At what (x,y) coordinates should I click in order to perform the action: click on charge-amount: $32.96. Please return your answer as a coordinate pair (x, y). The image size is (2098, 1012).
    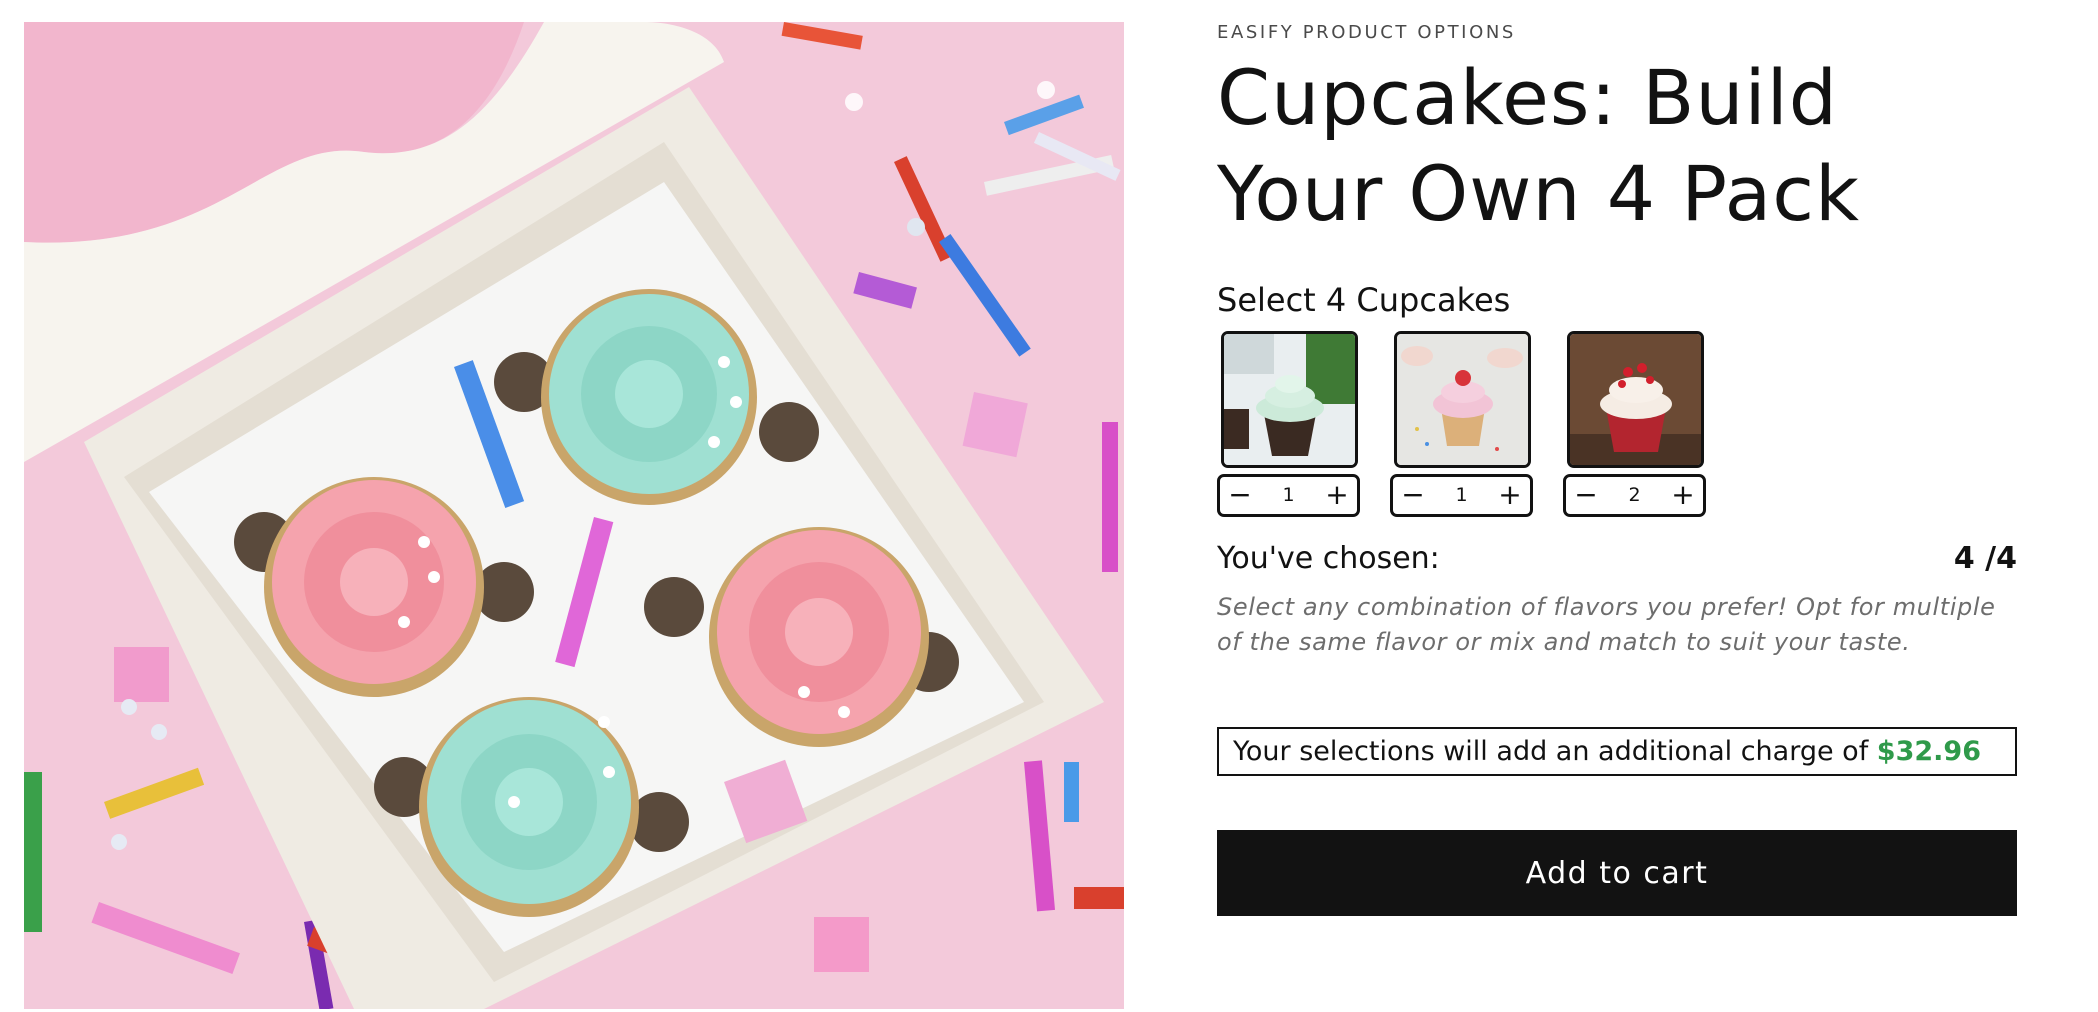
    Looking at the image, I should click on (1928, 751).